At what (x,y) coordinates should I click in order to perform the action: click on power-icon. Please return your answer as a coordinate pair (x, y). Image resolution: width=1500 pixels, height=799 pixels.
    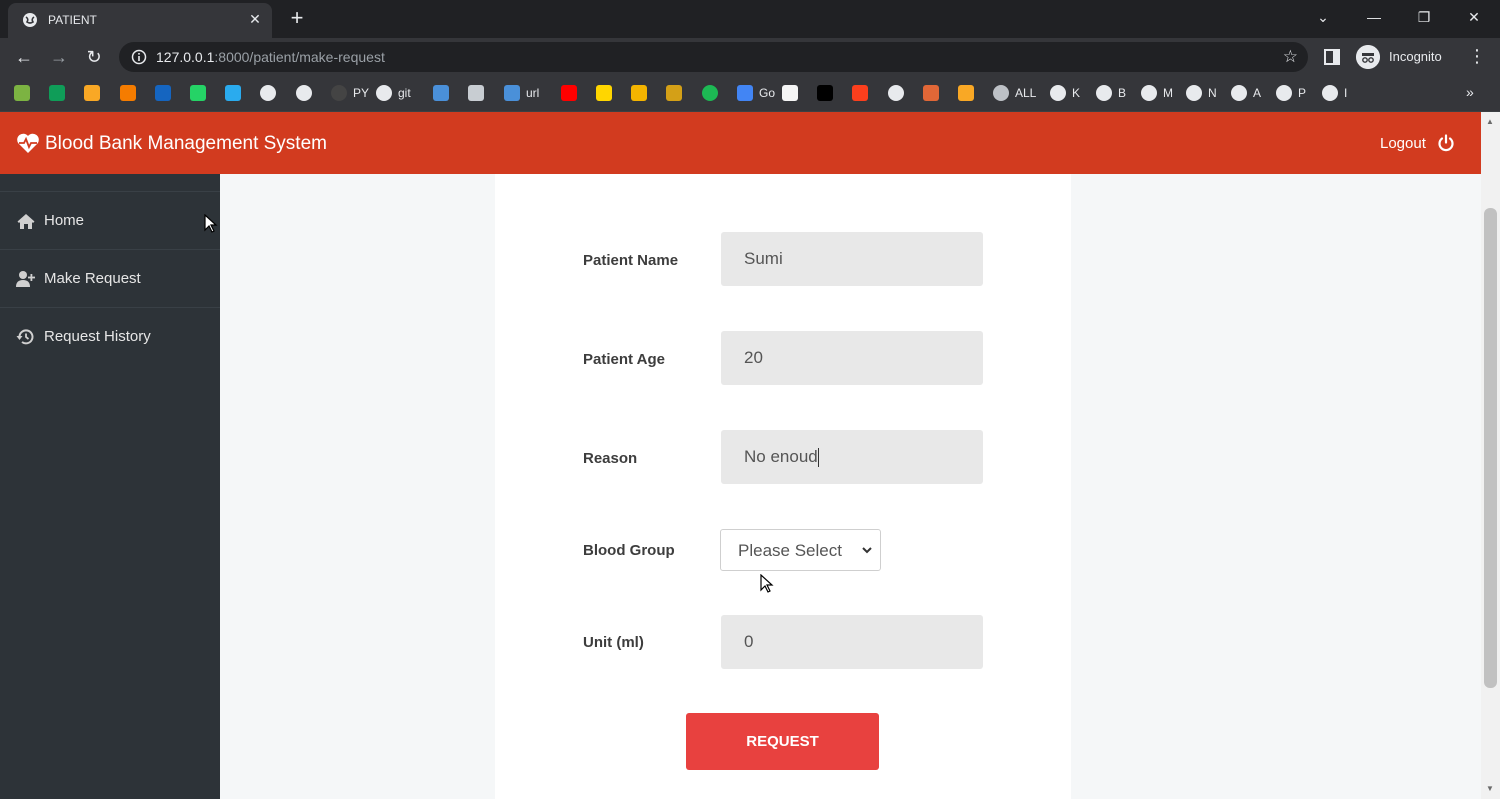
    Looking at the image, I should click on (1446, 143).